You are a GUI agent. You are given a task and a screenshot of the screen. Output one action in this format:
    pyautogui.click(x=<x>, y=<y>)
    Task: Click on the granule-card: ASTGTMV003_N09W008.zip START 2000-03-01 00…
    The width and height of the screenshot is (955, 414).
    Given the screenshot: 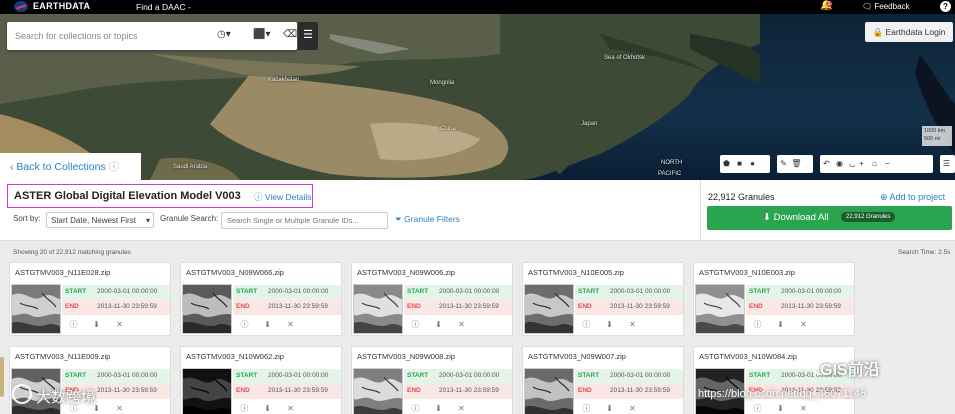 What is the action you would take?
    pyautogui.click(x=432, y=380)
    